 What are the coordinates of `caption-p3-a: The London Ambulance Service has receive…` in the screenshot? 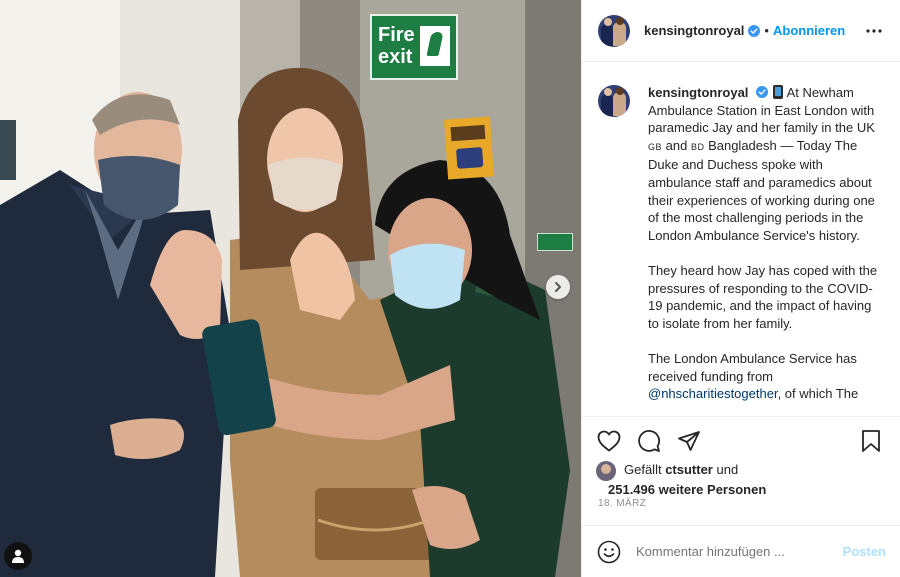 It's located at (752, 367).